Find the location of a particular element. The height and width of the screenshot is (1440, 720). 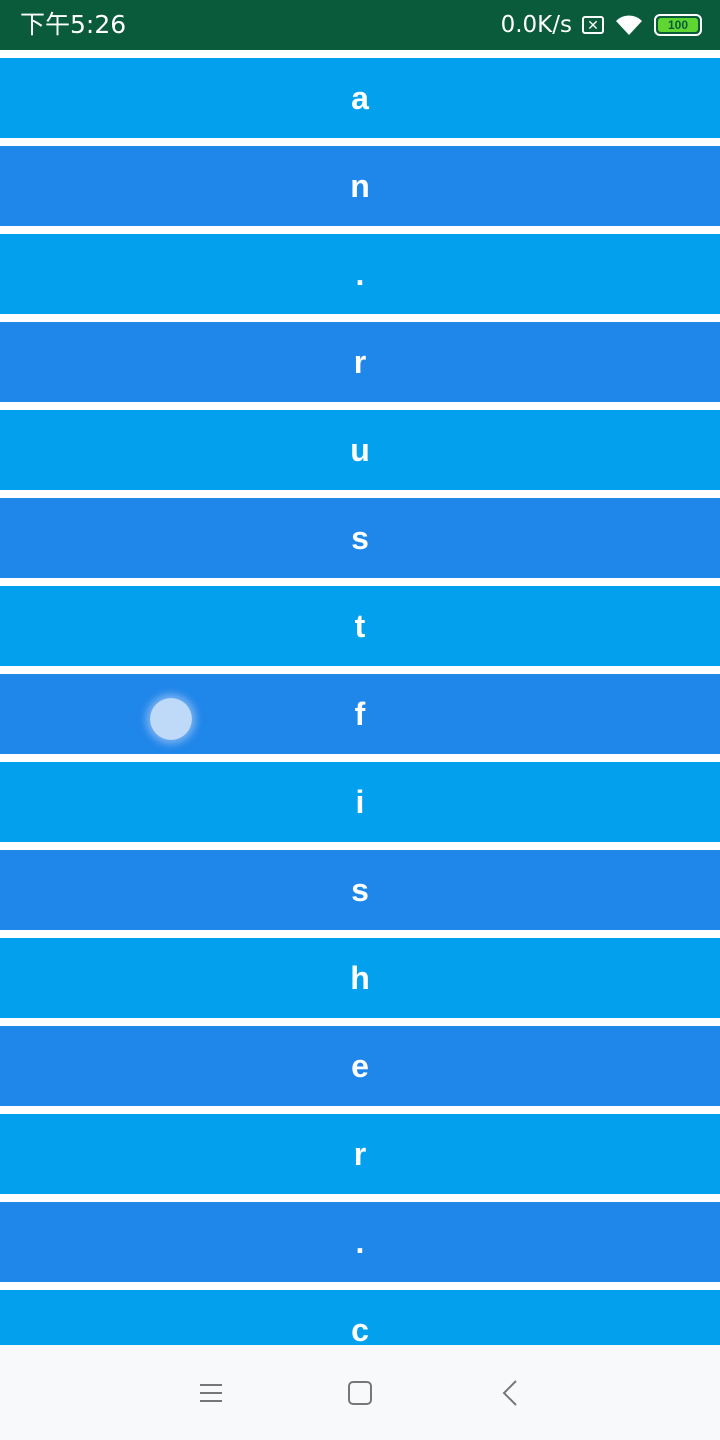

list-item-label: u is located at coordinates (360, 449).